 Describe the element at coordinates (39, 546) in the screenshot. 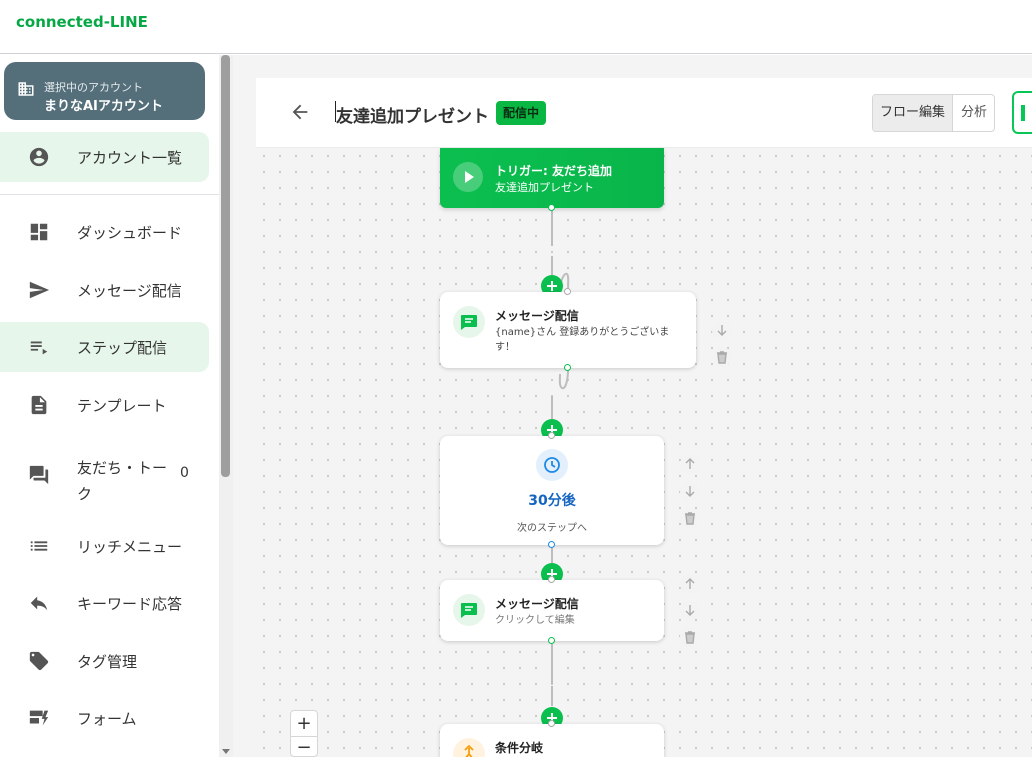

I see `list-icon` at that location.